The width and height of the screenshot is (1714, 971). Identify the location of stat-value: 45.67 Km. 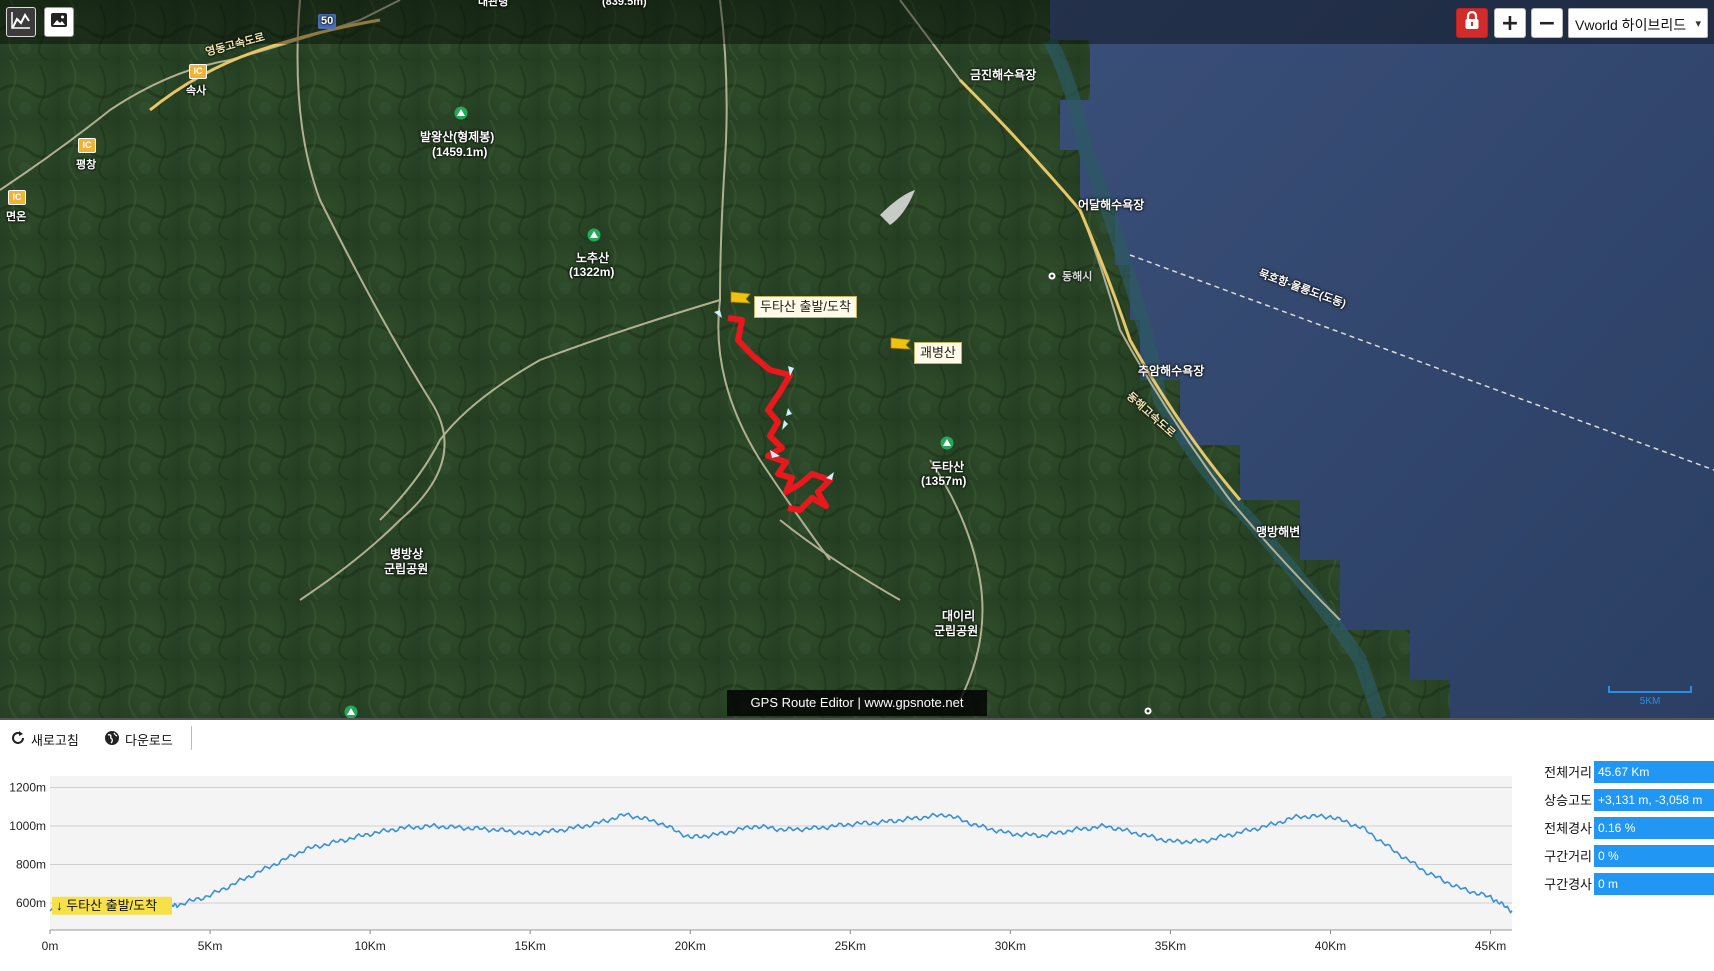
(1654, 772).